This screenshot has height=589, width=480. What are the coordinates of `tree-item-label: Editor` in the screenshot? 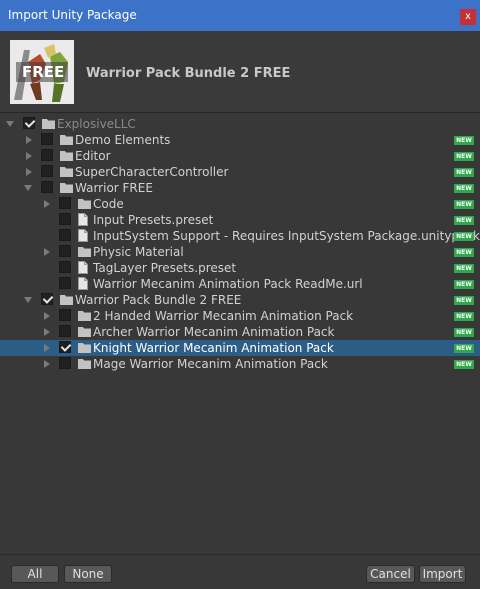 It's located at (93, 156).